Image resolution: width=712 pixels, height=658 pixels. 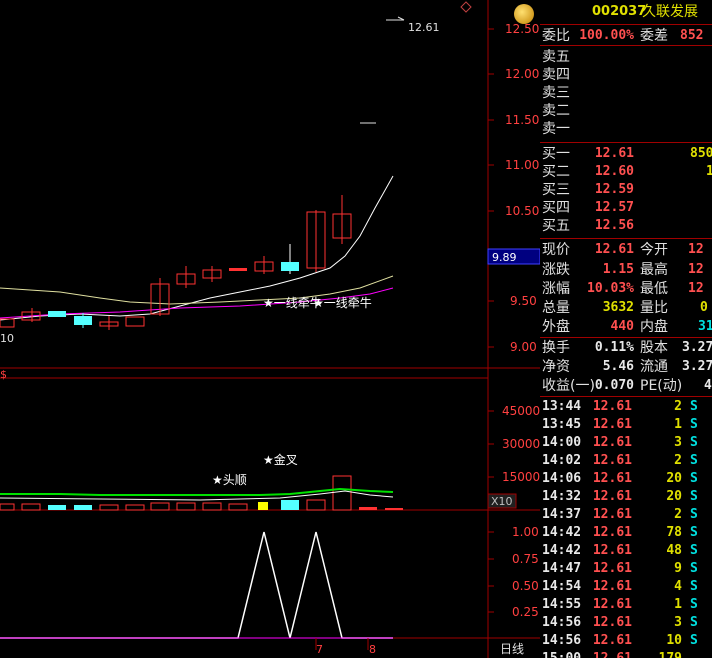 I want to click on volume-annotation: ★头顺, so click(x=229, y=480).